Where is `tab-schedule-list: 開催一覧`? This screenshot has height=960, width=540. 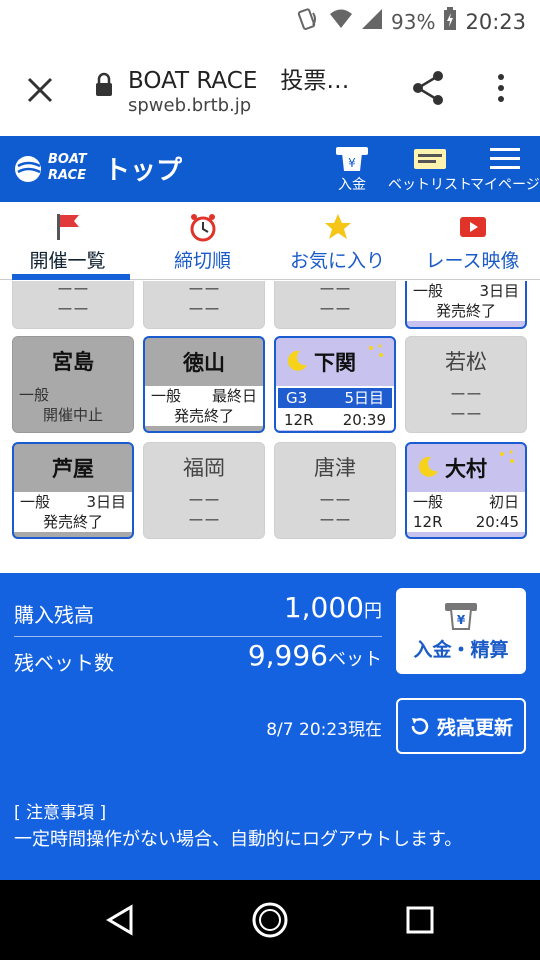 tab-schedule-list: 開催一覧 is located at coordinates (67, 241).